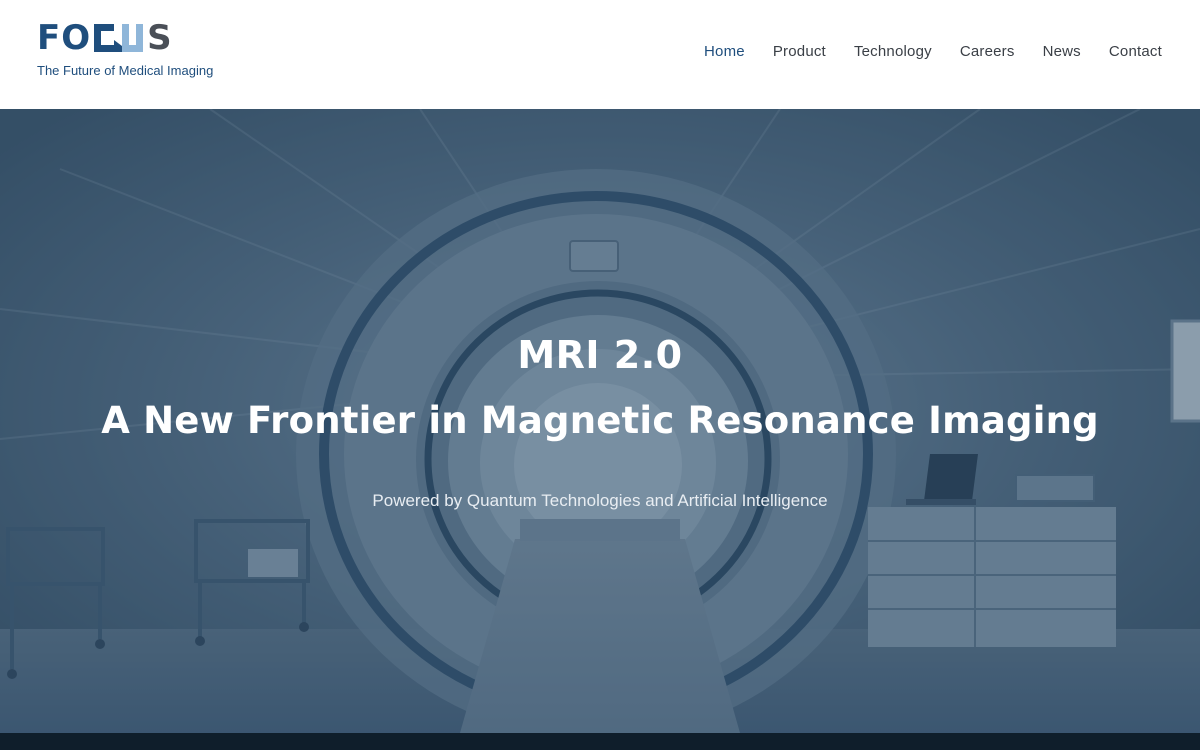 The image size is (1200, 750). What do you see at coordinates (160, 38) in the screenshot?
I see `logo-text-part2: S` at bounding box center [160, 38].